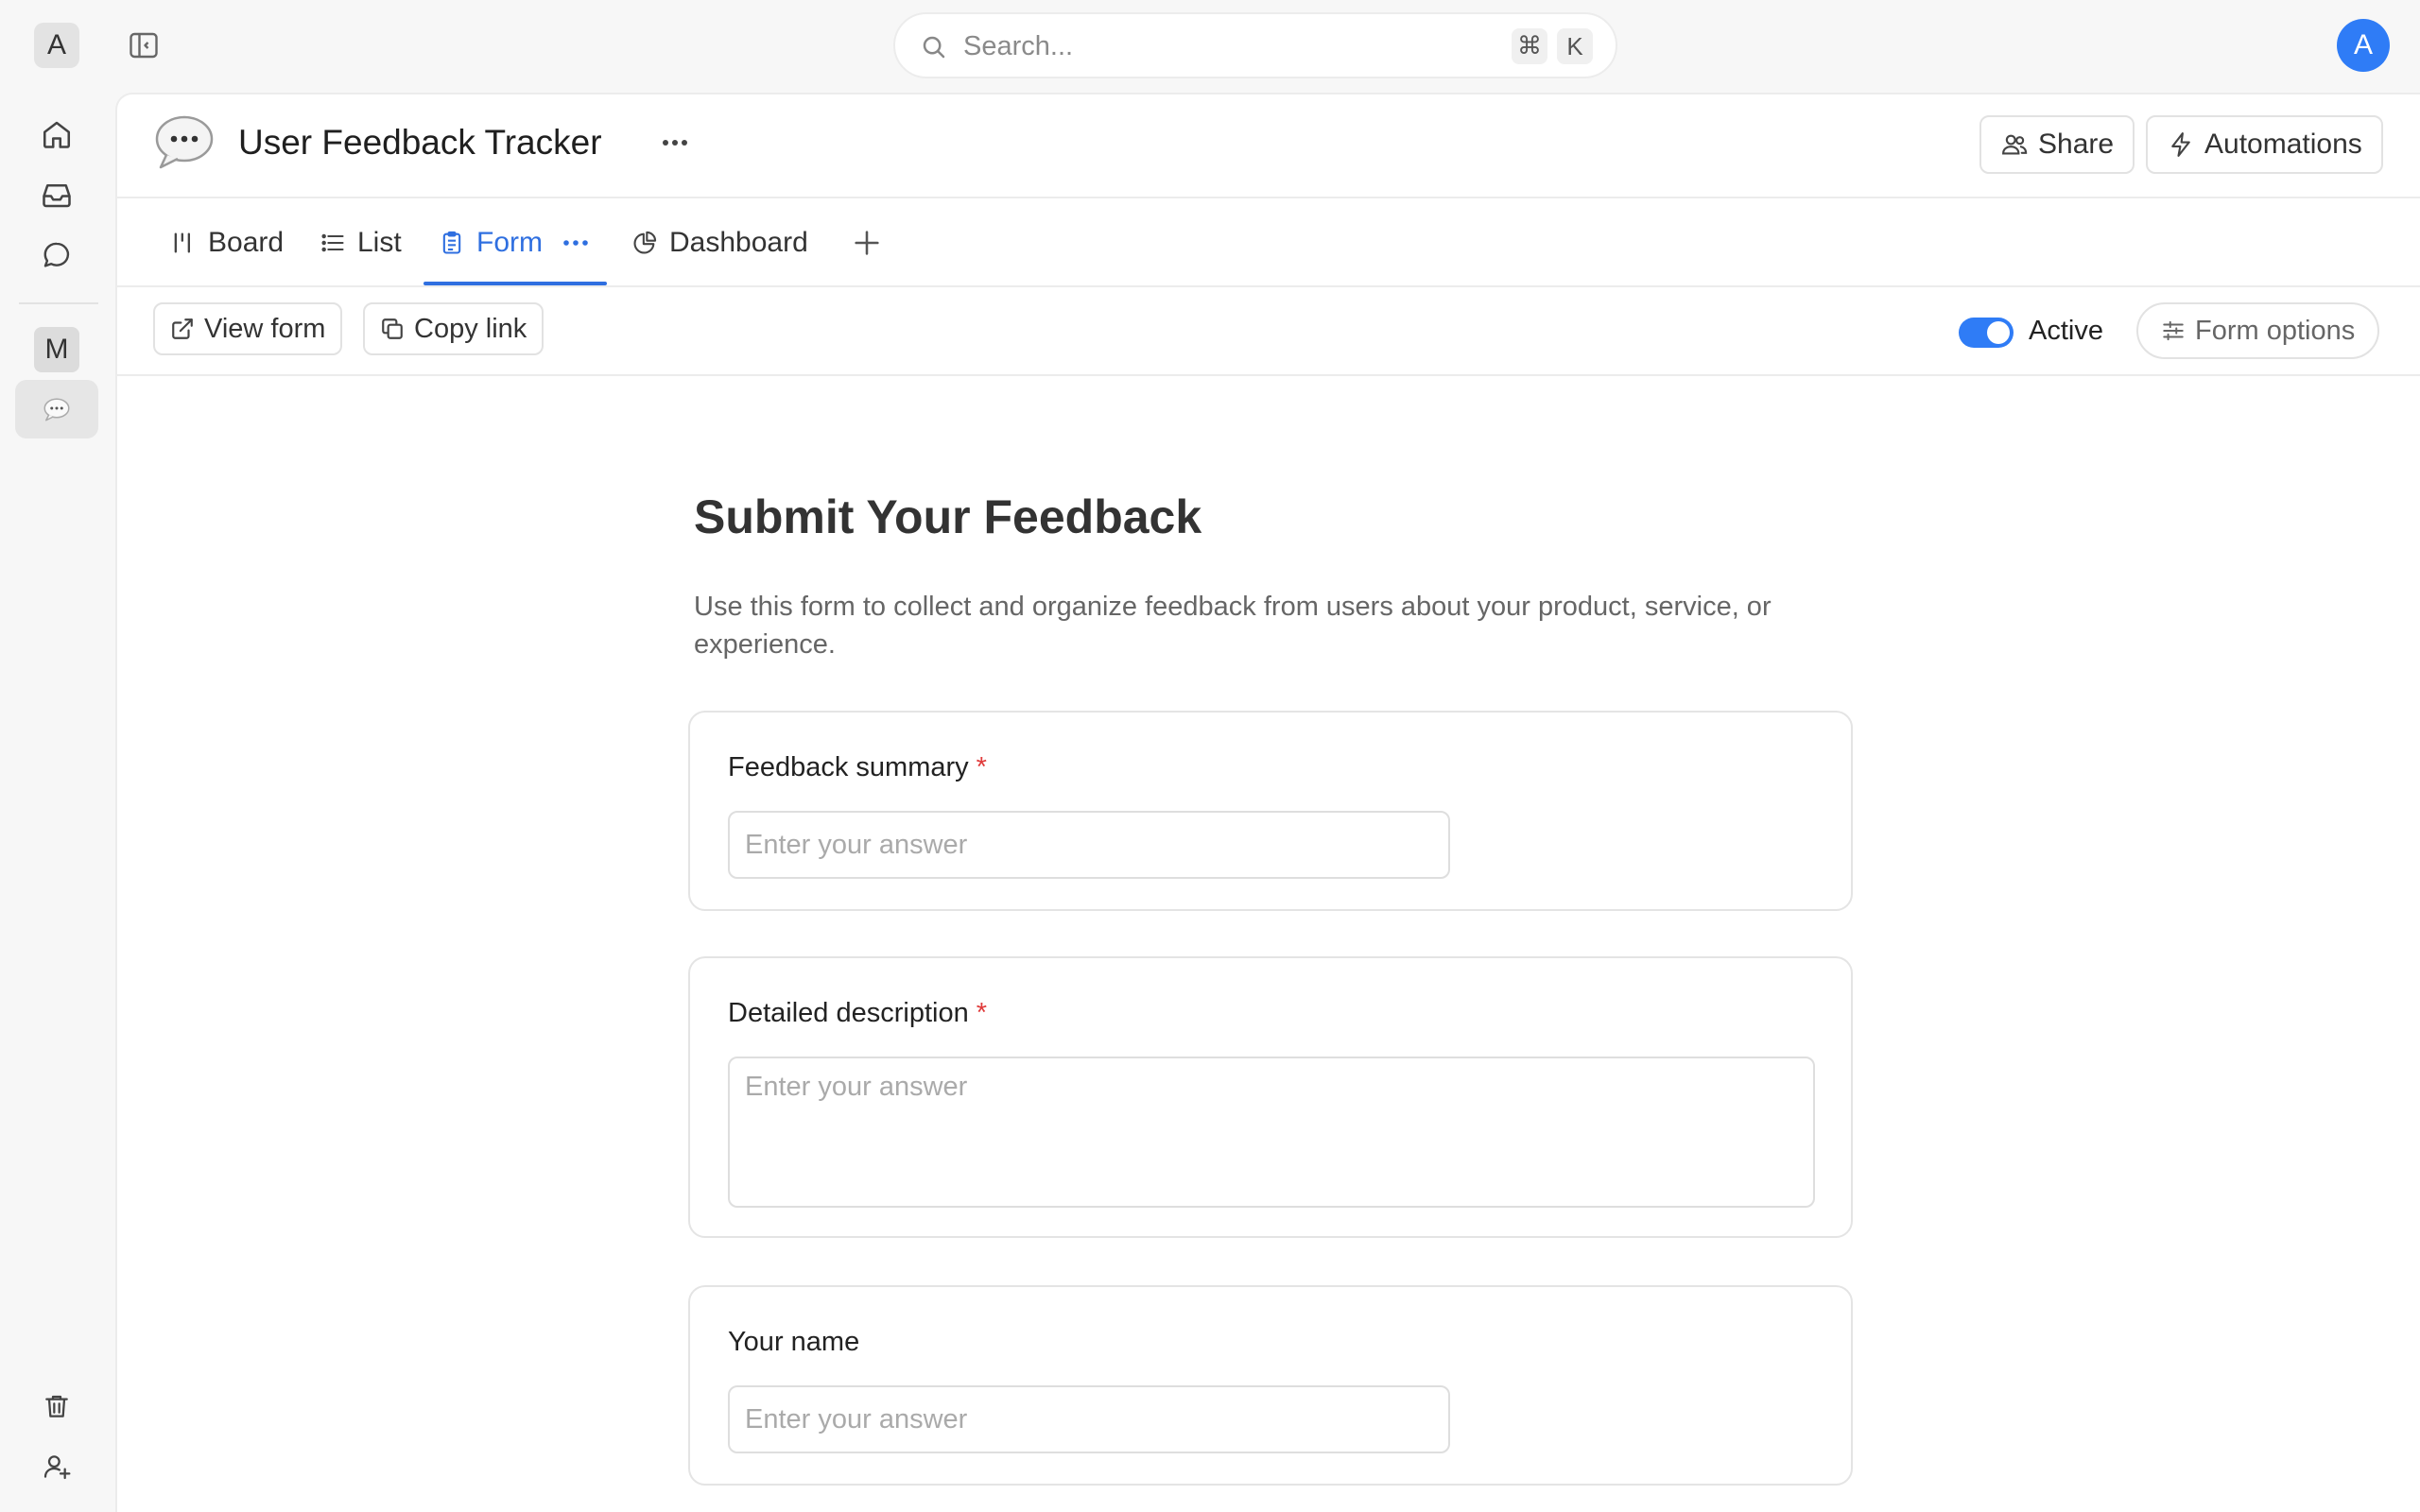  What do you see at coordinates (1998, 332) in the screenshot?
I see `toggle-knob` at bounding box center [1998, 332].